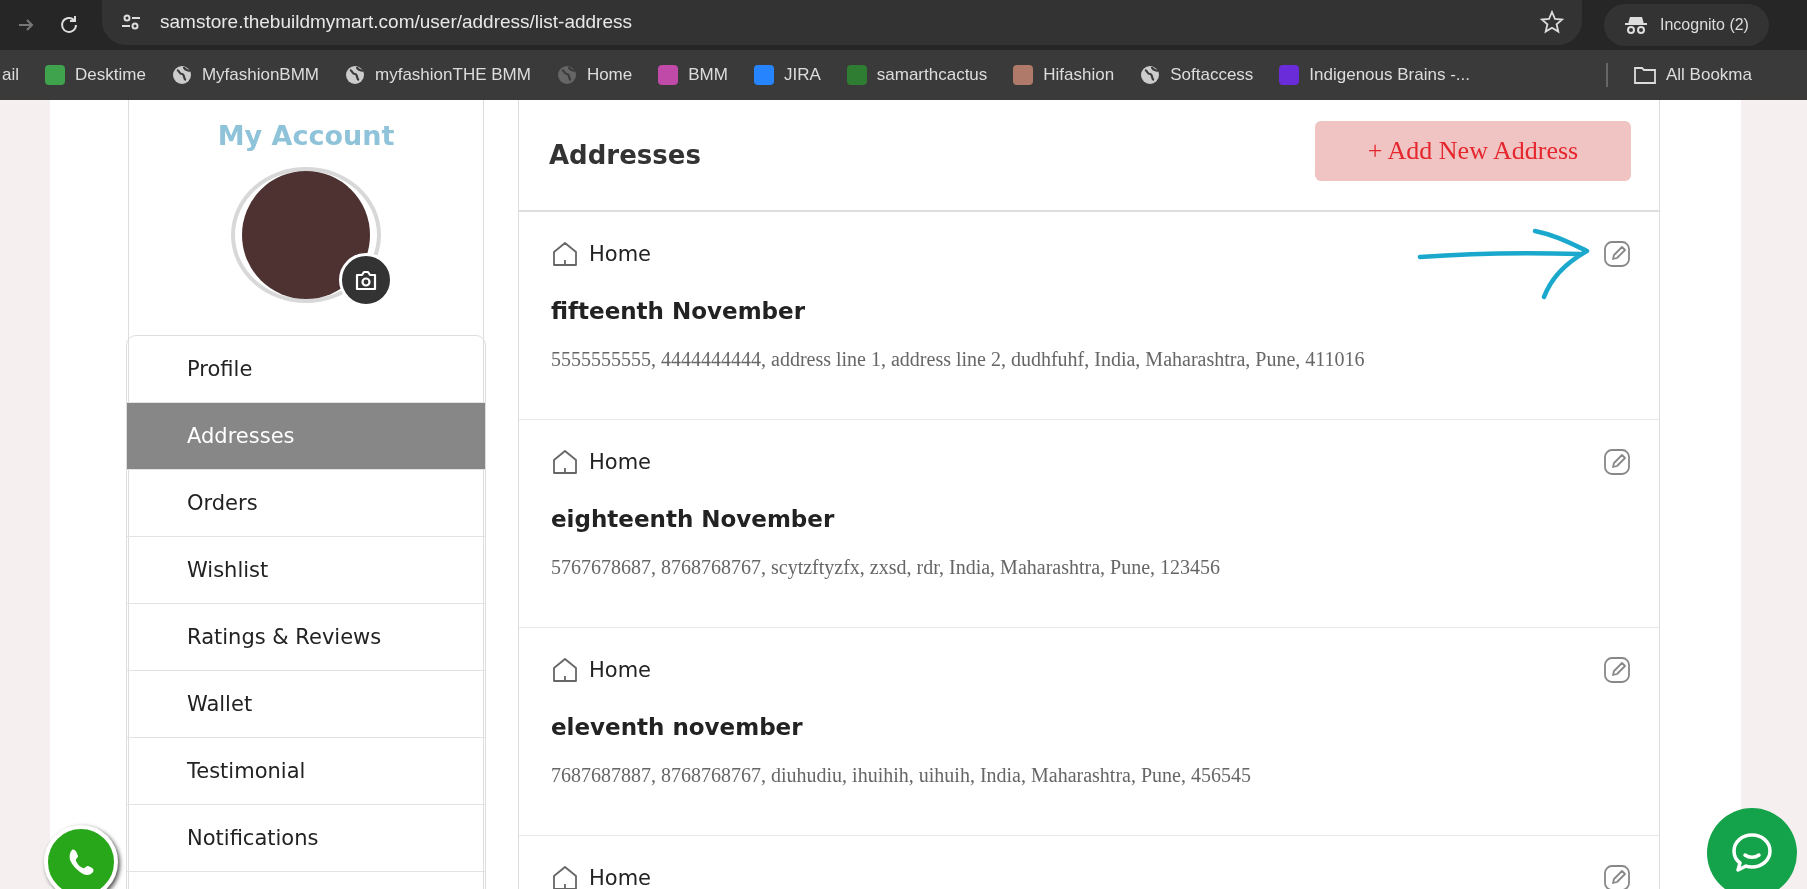 This screenshot has width=1807, height=889. I want to click on all-bookmarks-item: All Bookma, so click(1693, 75).